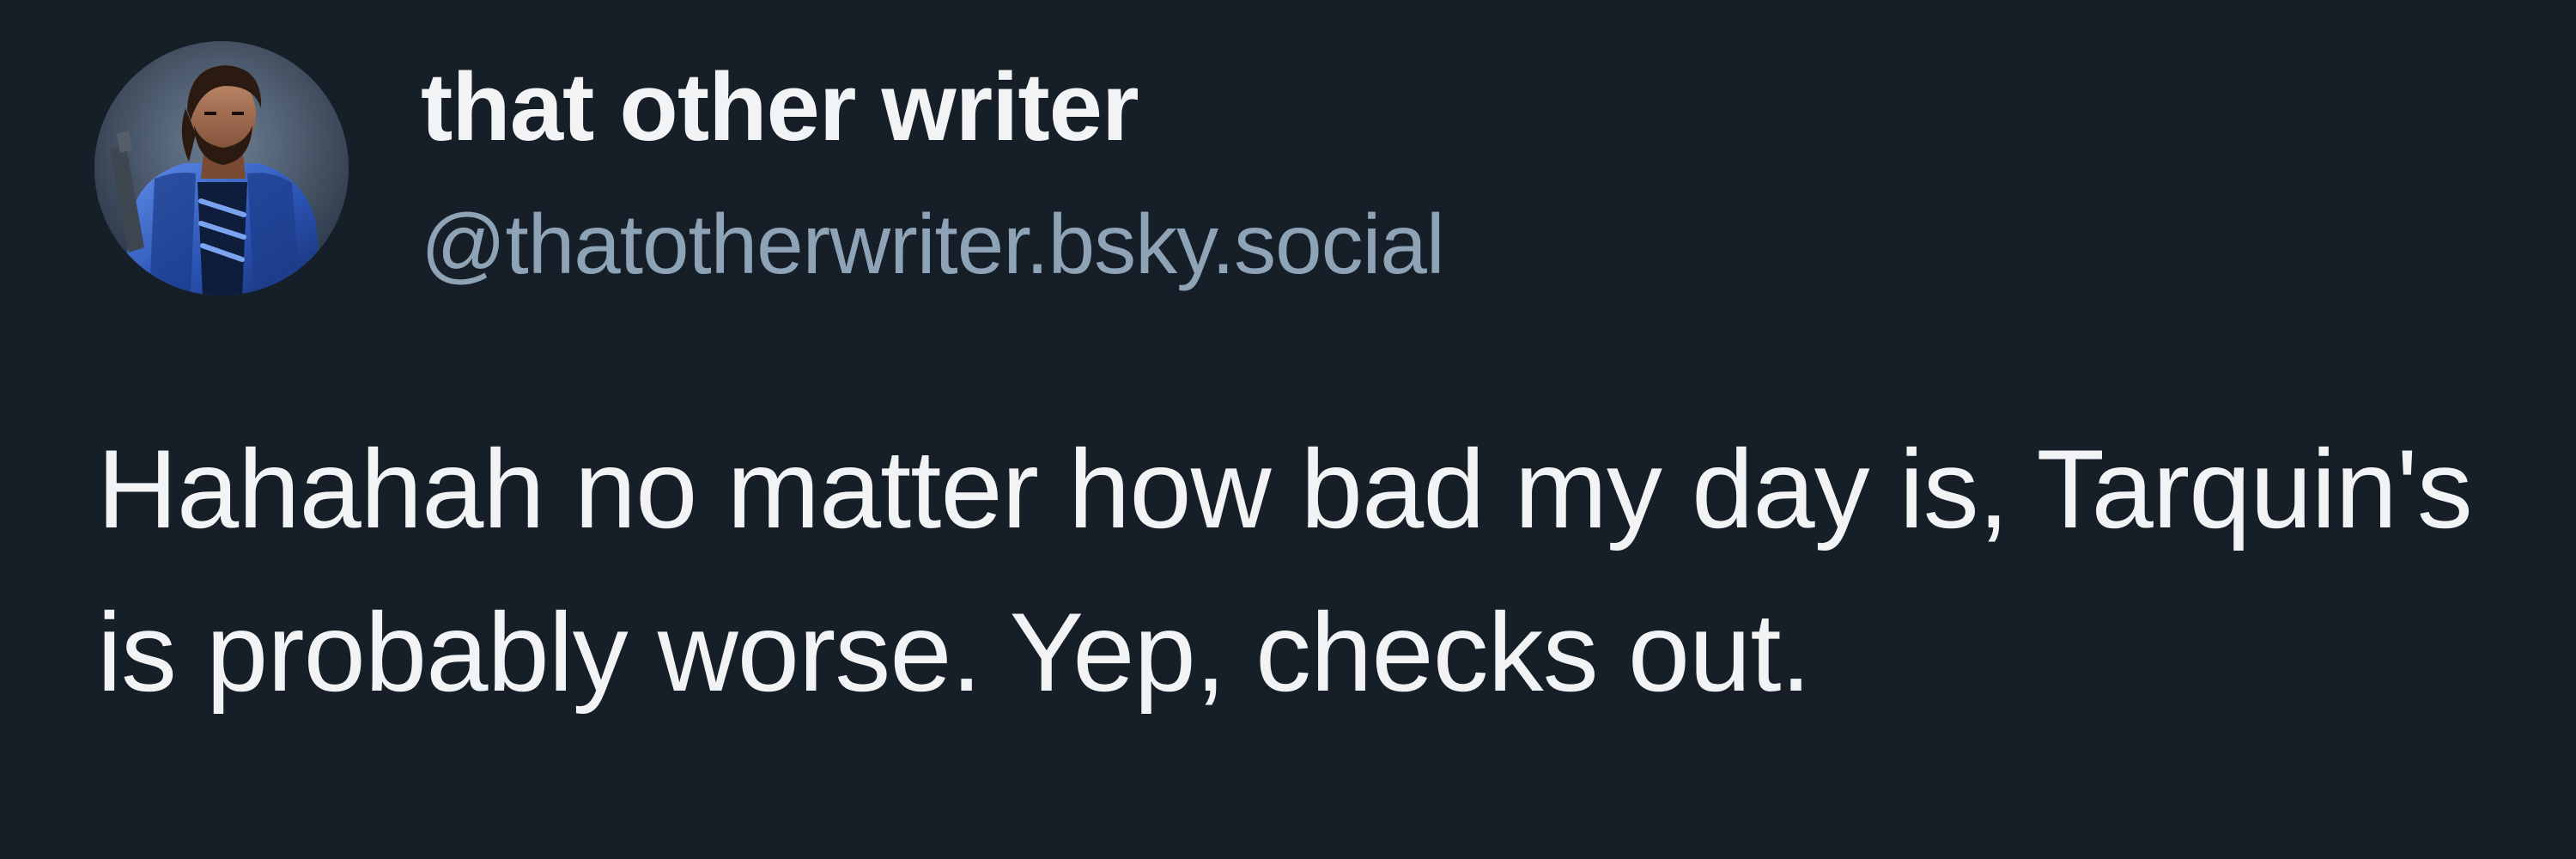 This screenshot has height=859, width=2576. Describe the element at coordinates (780, 107) in the screenshot. I see `author-display-name: that other writer` at that location.